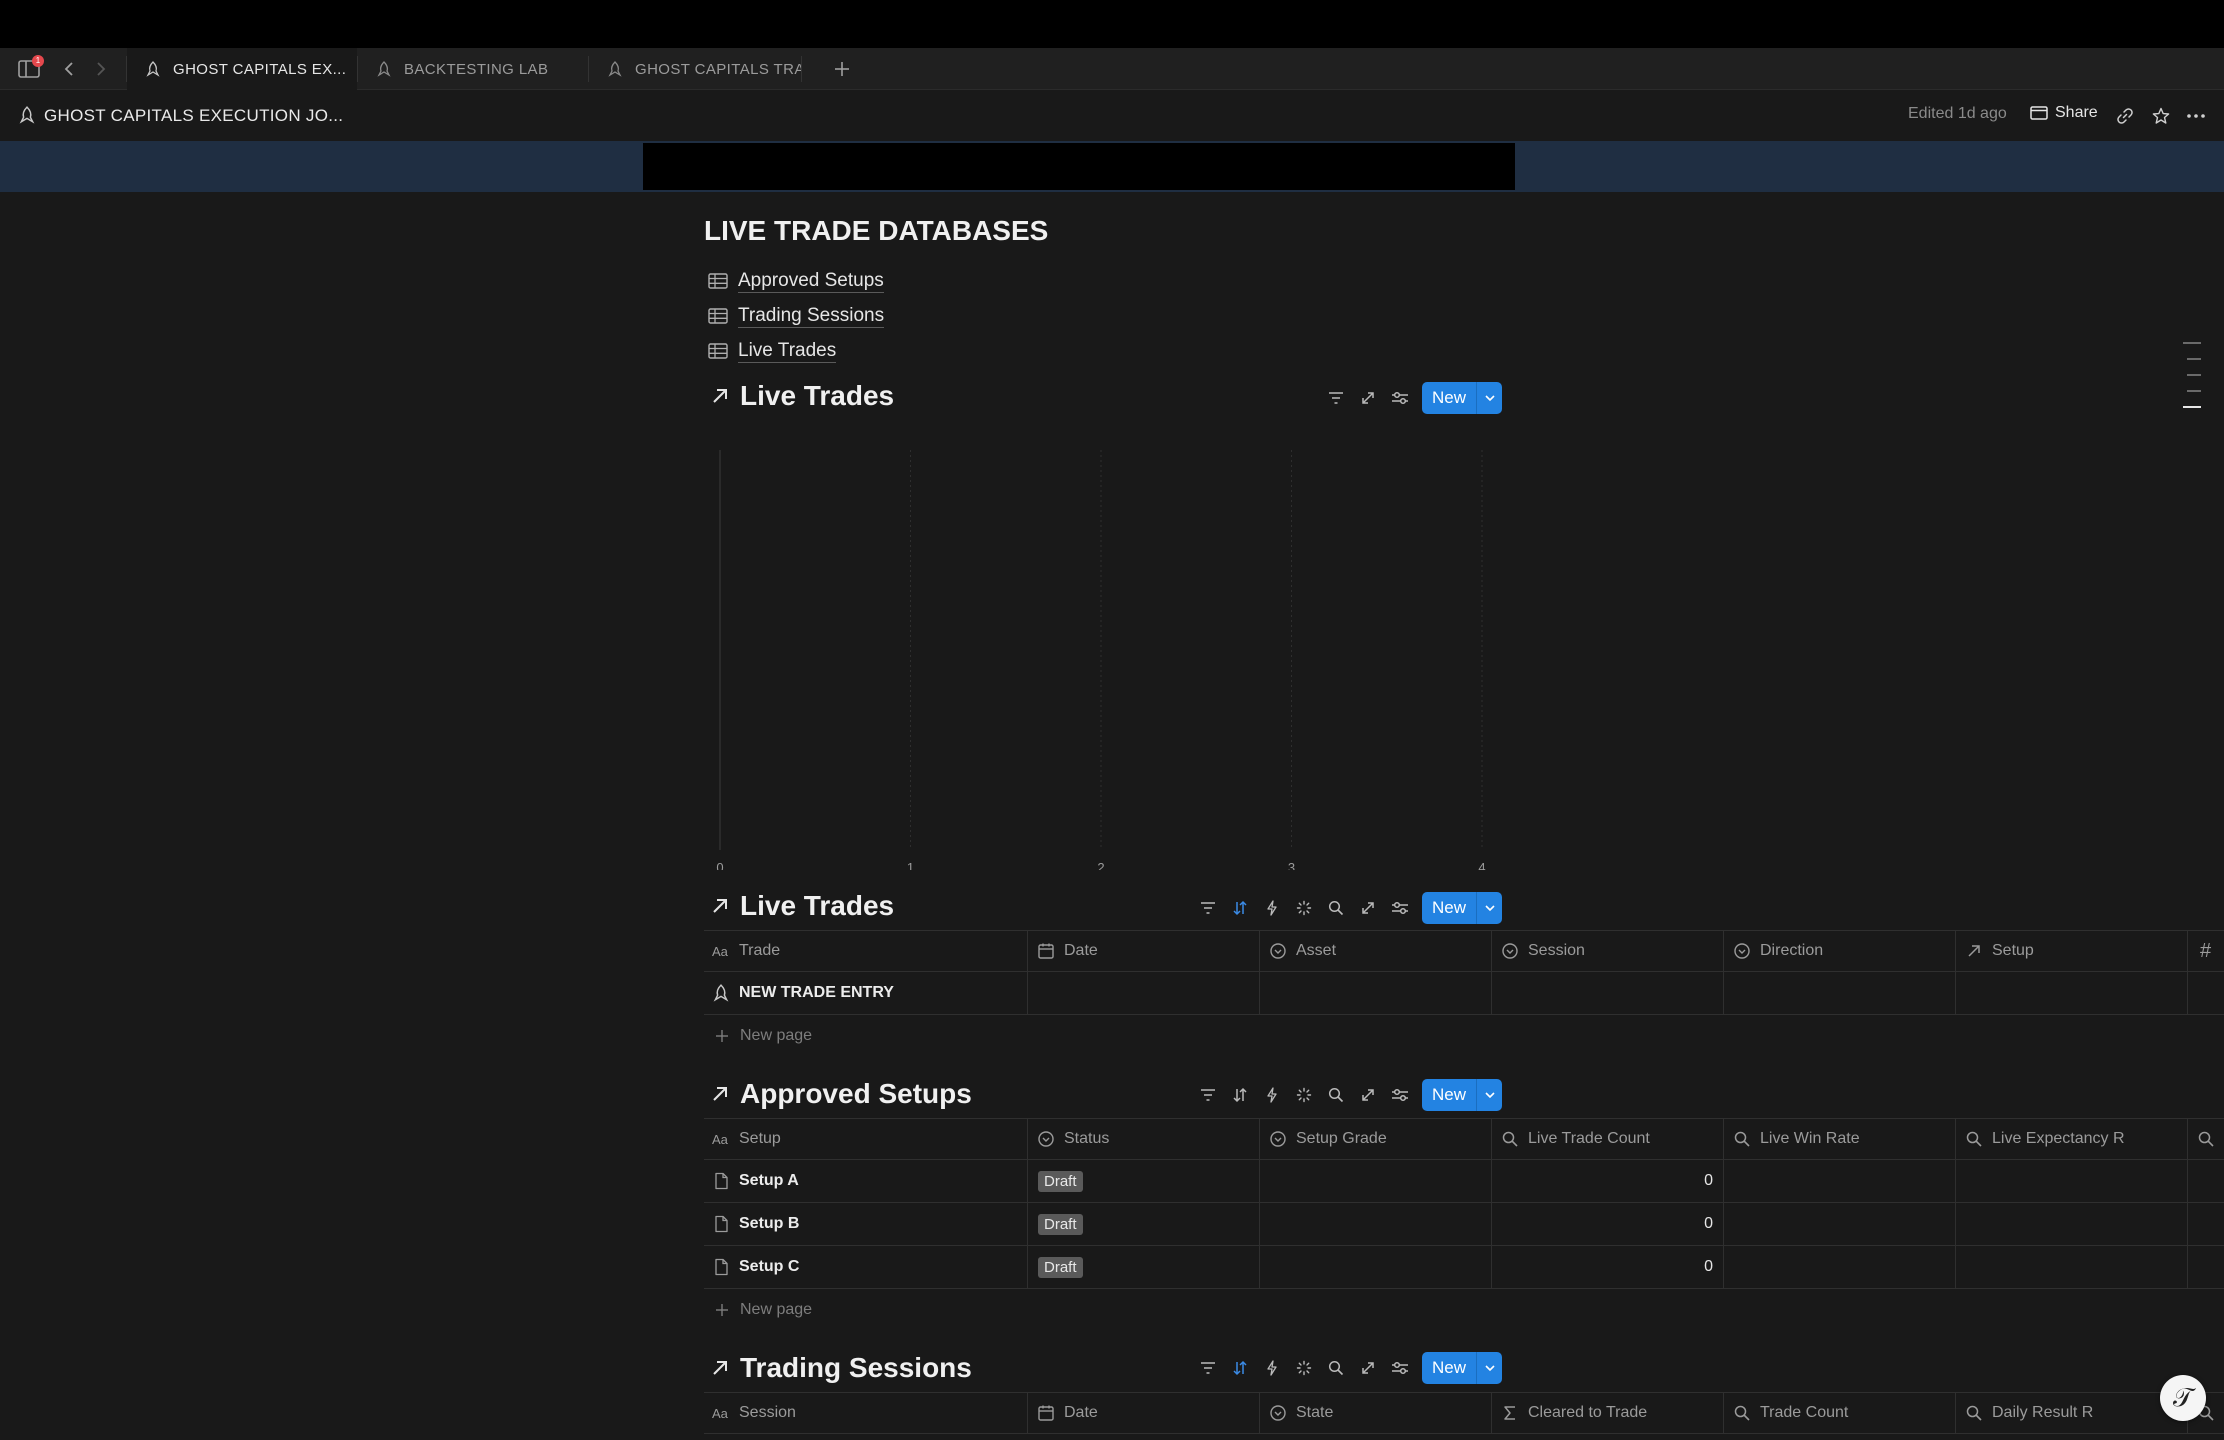  I want to click on share-button: Share, so click(2064, 113).